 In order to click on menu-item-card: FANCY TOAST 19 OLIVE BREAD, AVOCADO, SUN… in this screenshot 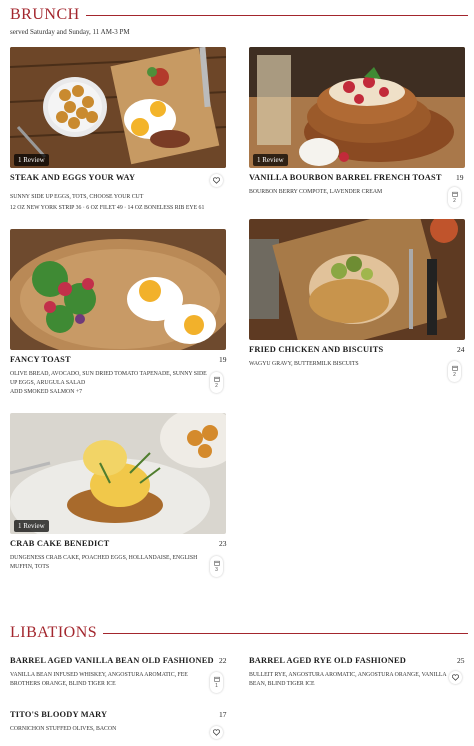, I will do `click(118, 312)`.